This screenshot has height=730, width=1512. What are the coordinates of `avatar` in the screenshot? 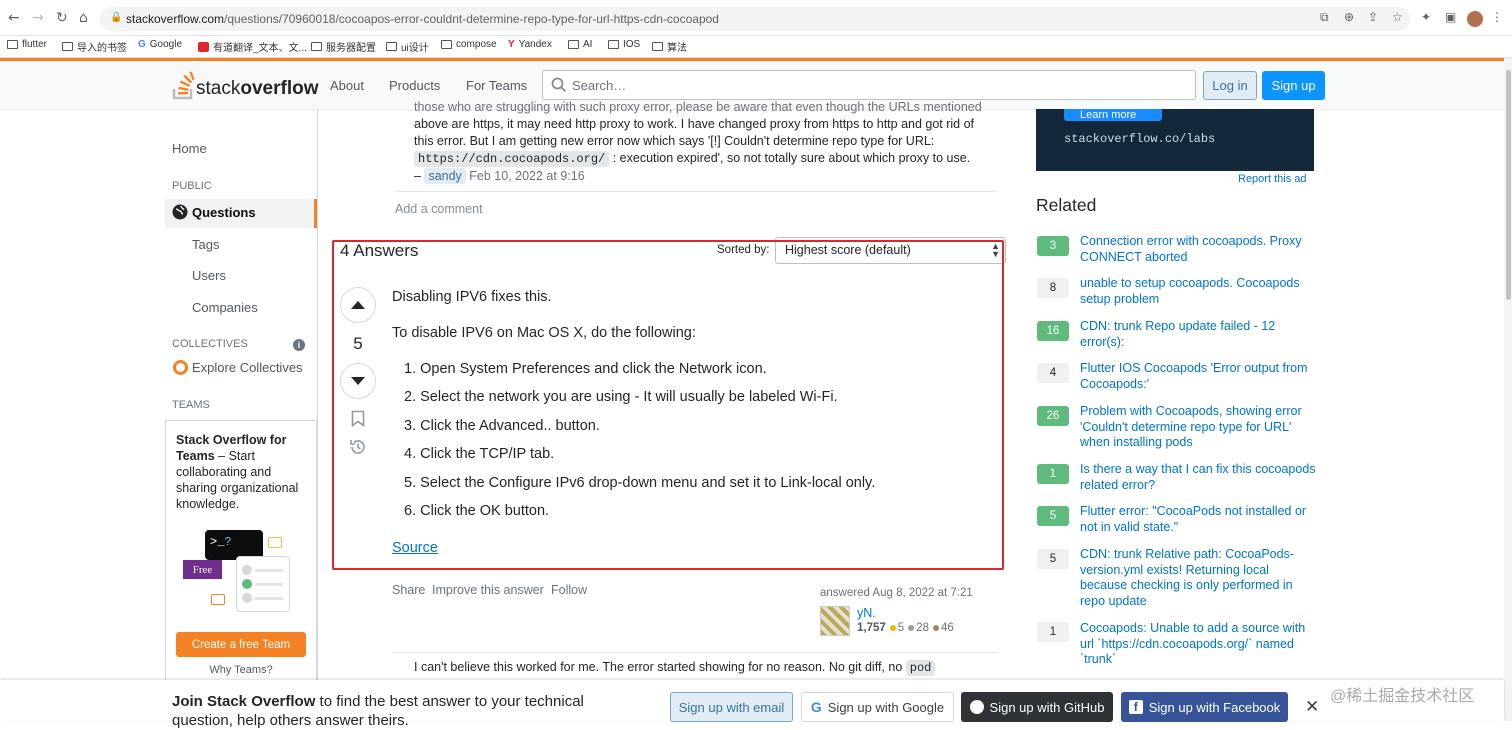 It's located at (835, 621).